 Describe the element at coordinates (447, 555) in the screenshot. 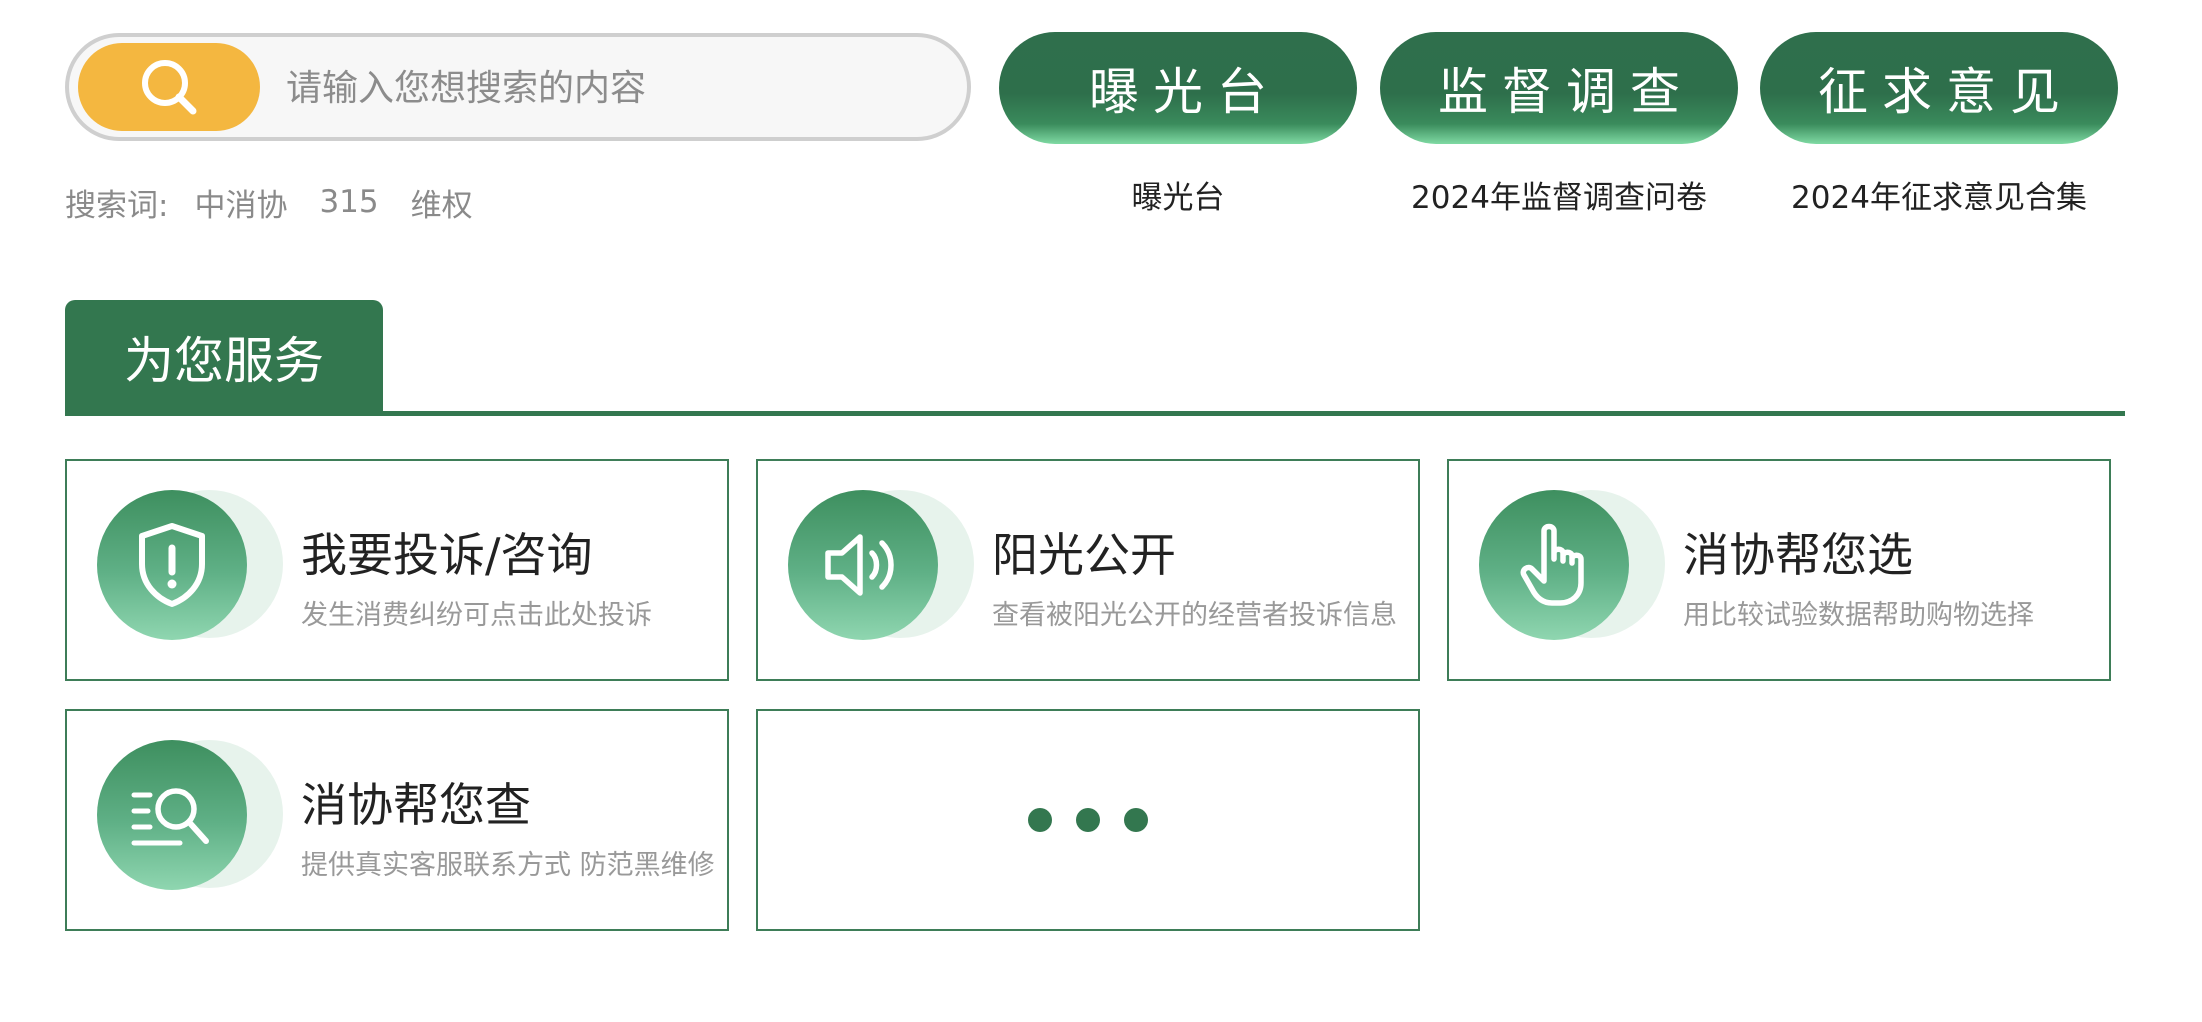

I see `card-title: 我要投诉/咨询` at that location.